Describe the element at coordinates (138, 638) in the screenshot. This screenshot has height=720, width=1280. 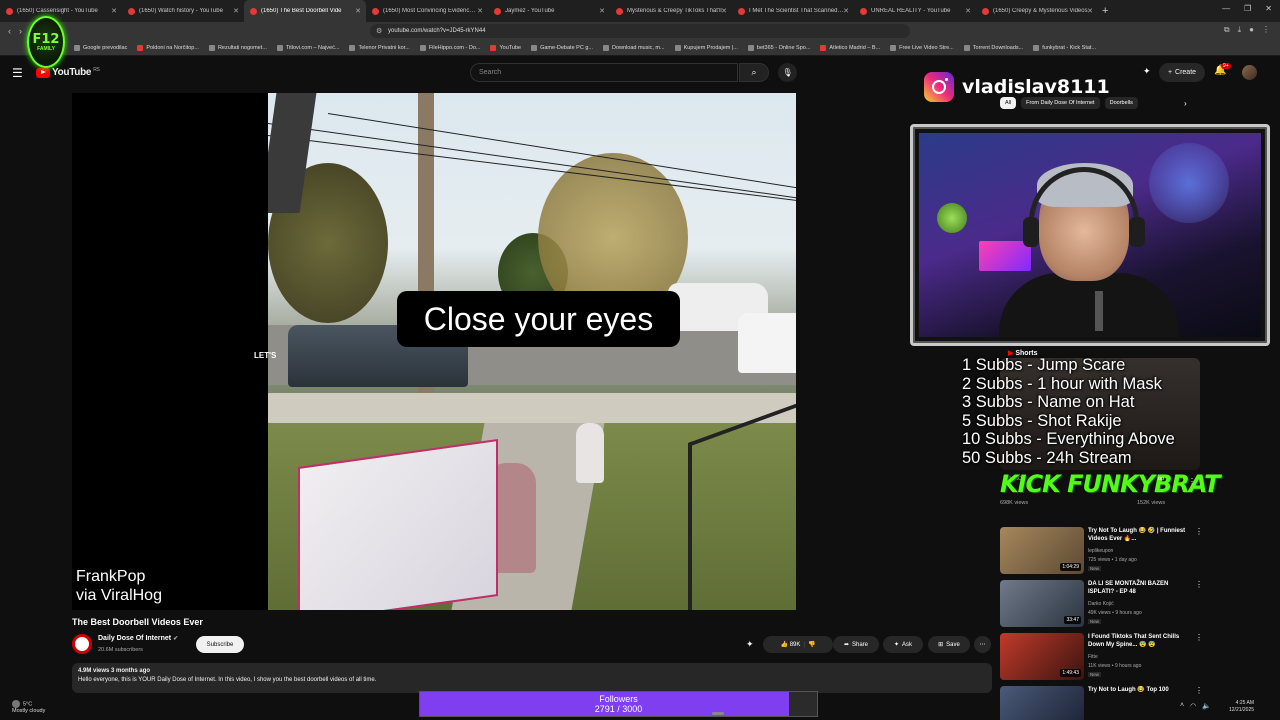
I see `channel-name: Daily Dose Of Internet ✔` at that location.